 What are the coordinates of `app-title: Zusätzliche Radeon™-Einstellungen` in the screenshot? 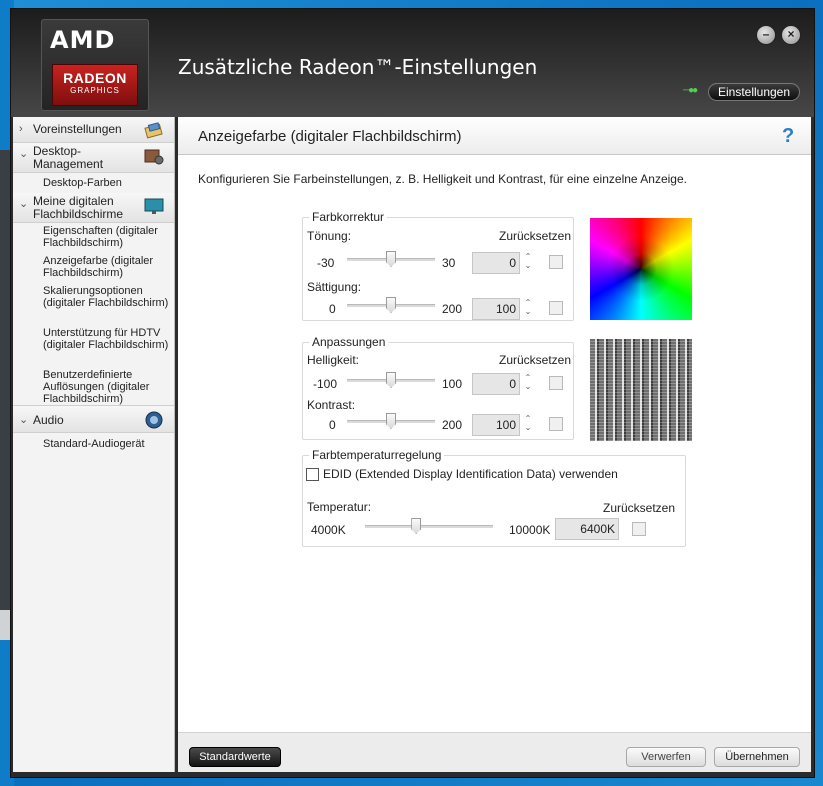 It's located at (358, 67).